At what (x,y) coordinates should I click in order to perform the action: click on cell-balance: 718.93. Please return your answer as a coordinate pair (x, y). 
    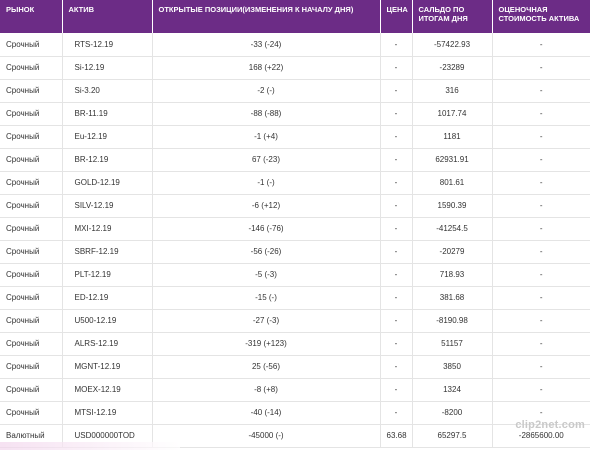
    Looking at the image, I should click on (452, 275).